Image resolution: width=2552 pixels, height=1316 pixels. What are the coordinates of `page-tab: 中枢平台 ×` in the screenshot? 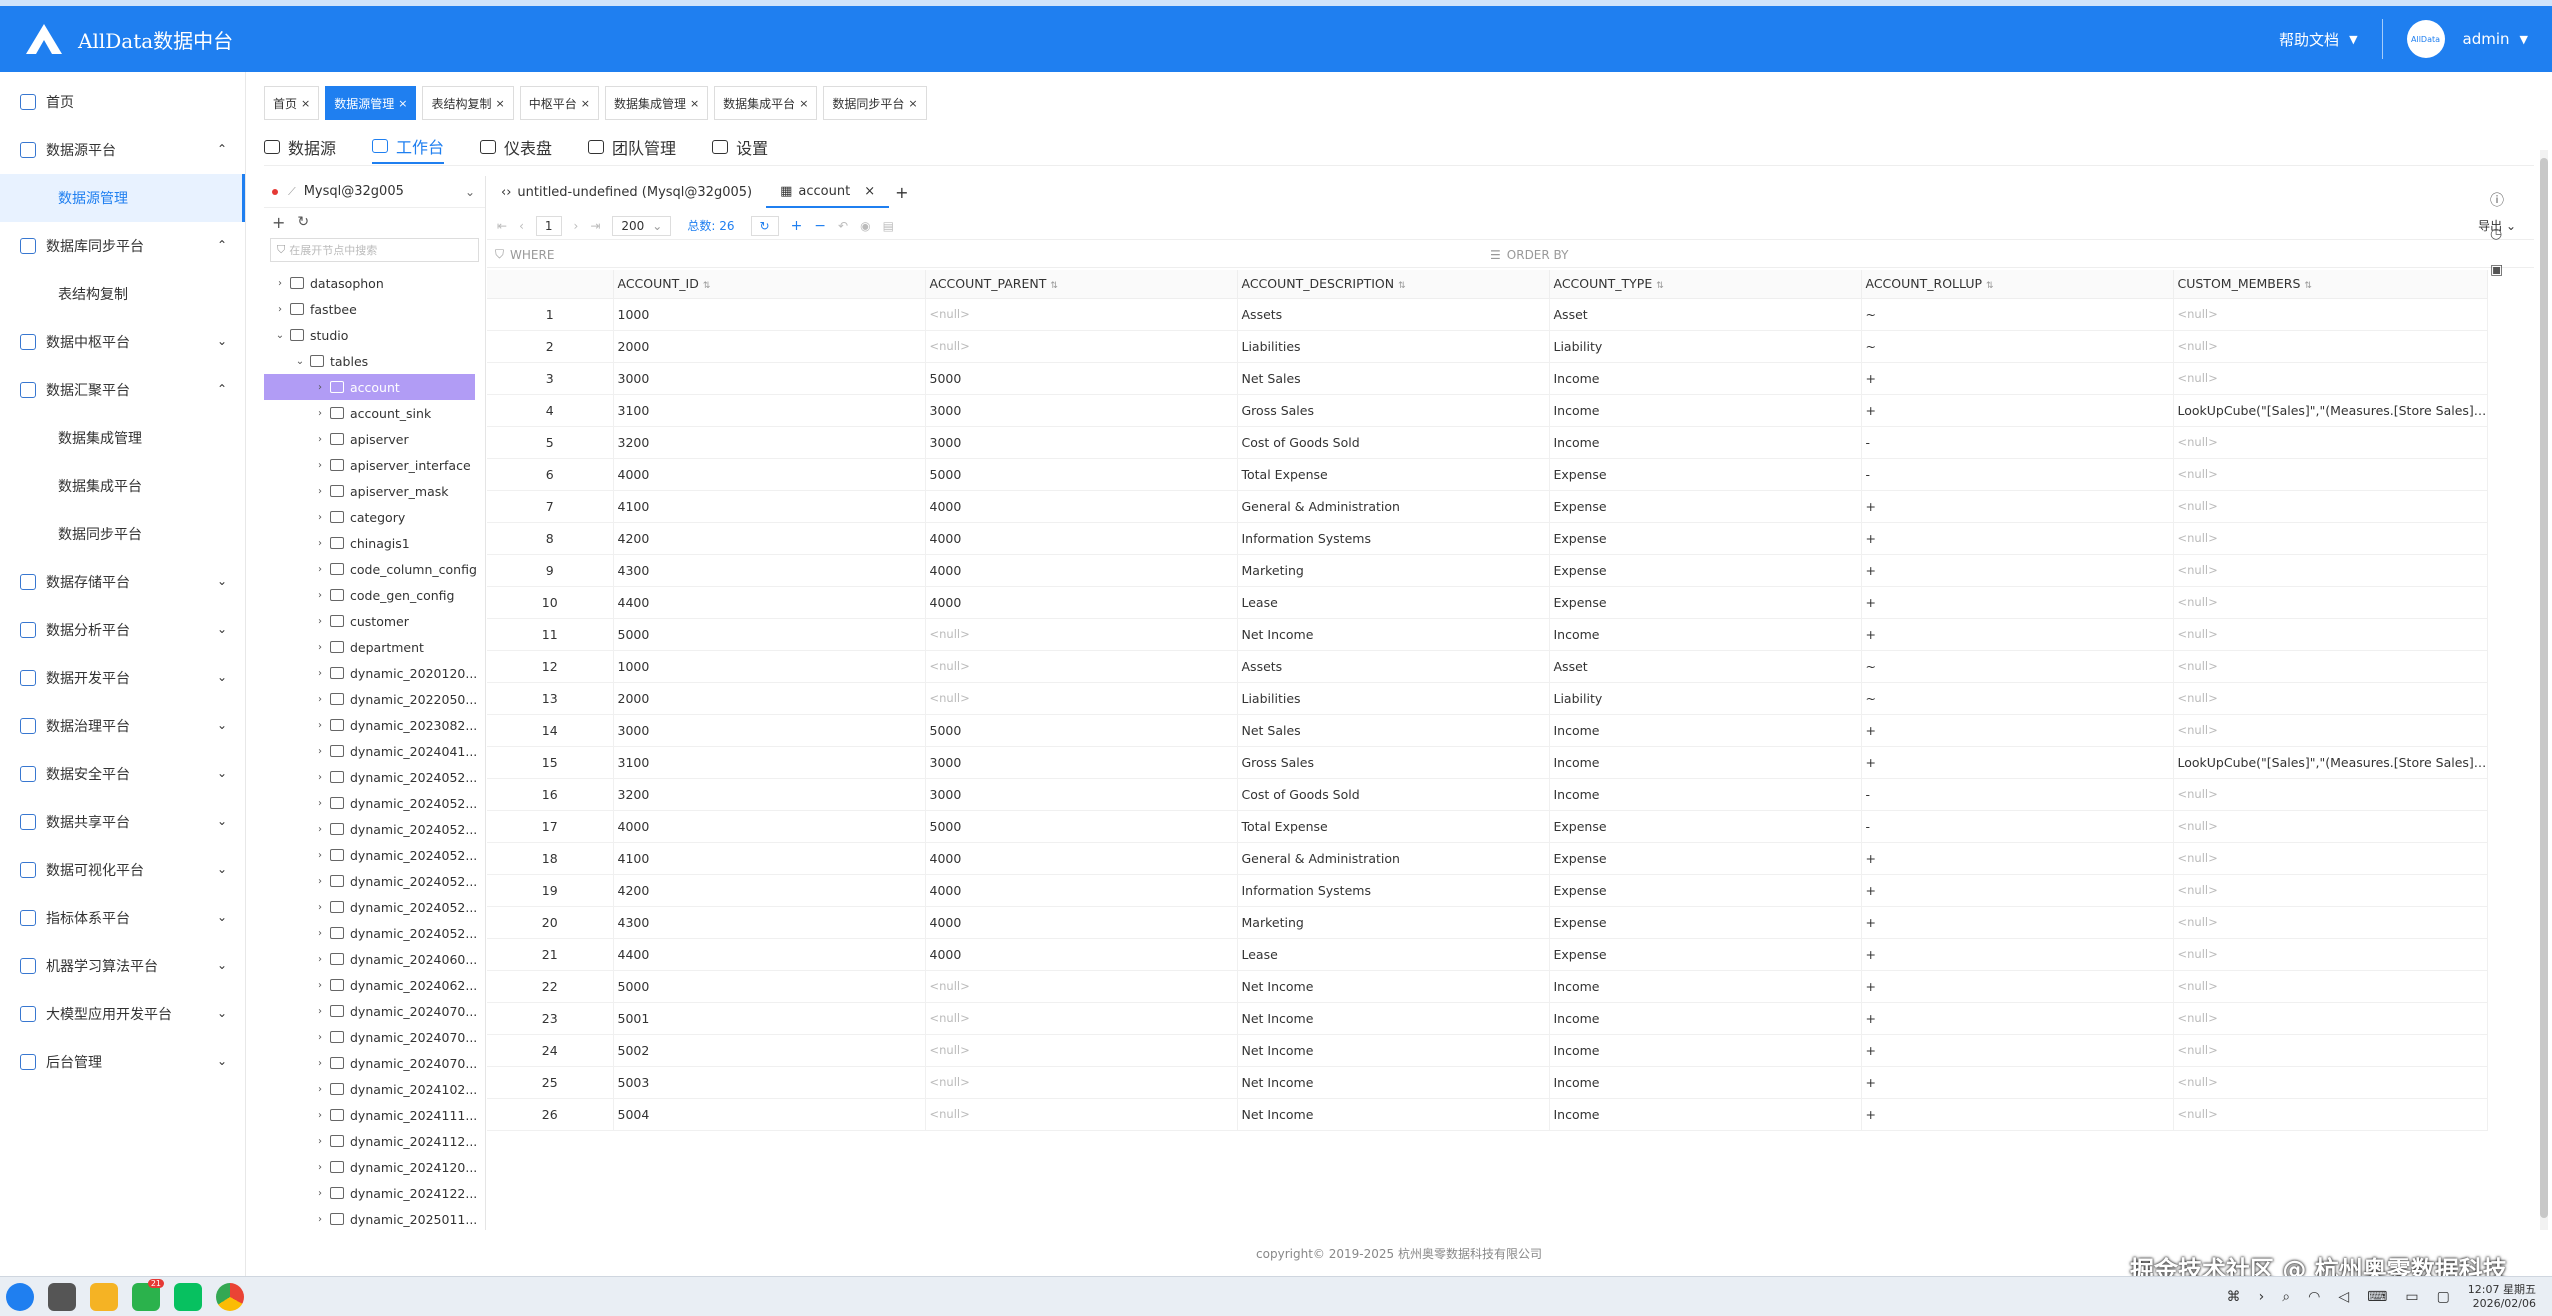 It's located at (559, 103).